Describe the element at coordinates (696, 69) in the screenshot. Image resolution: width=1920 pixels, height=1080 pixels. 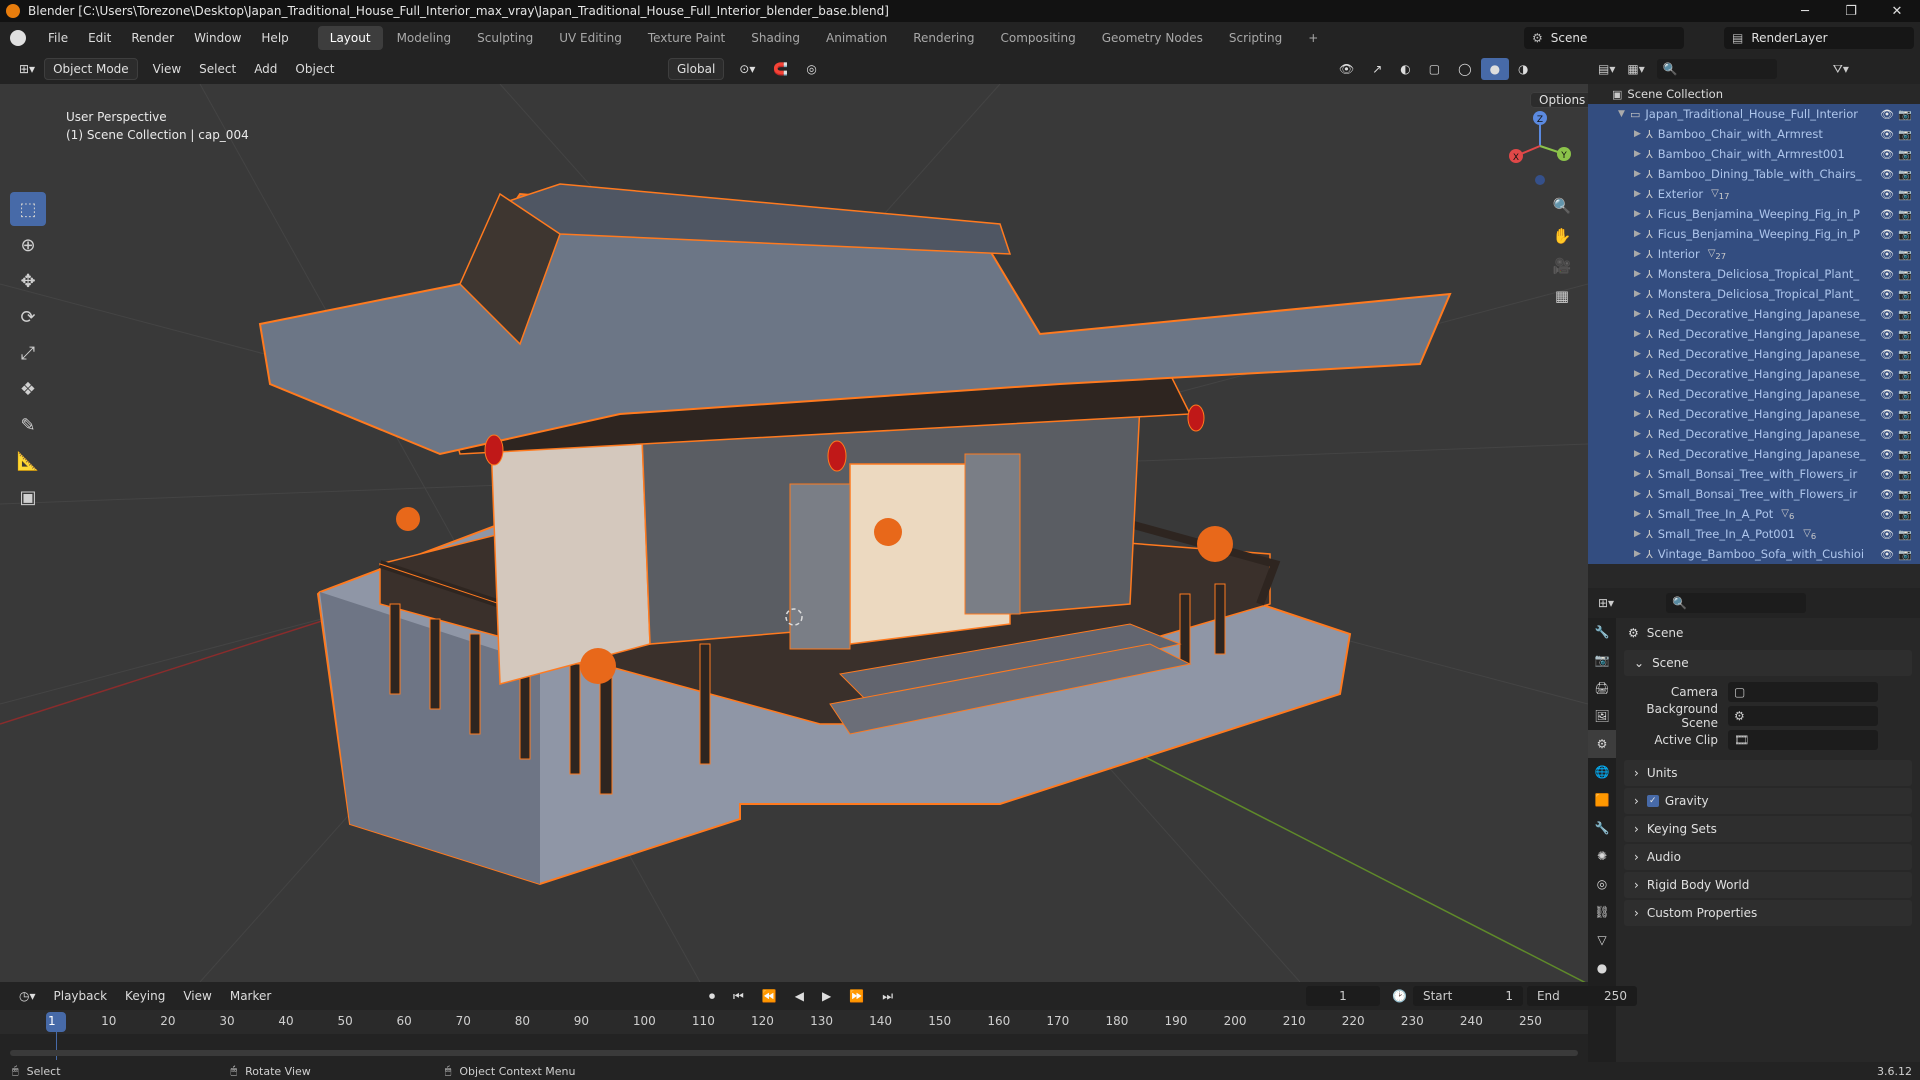
I see `orientation-dropdown: Global` at that location.